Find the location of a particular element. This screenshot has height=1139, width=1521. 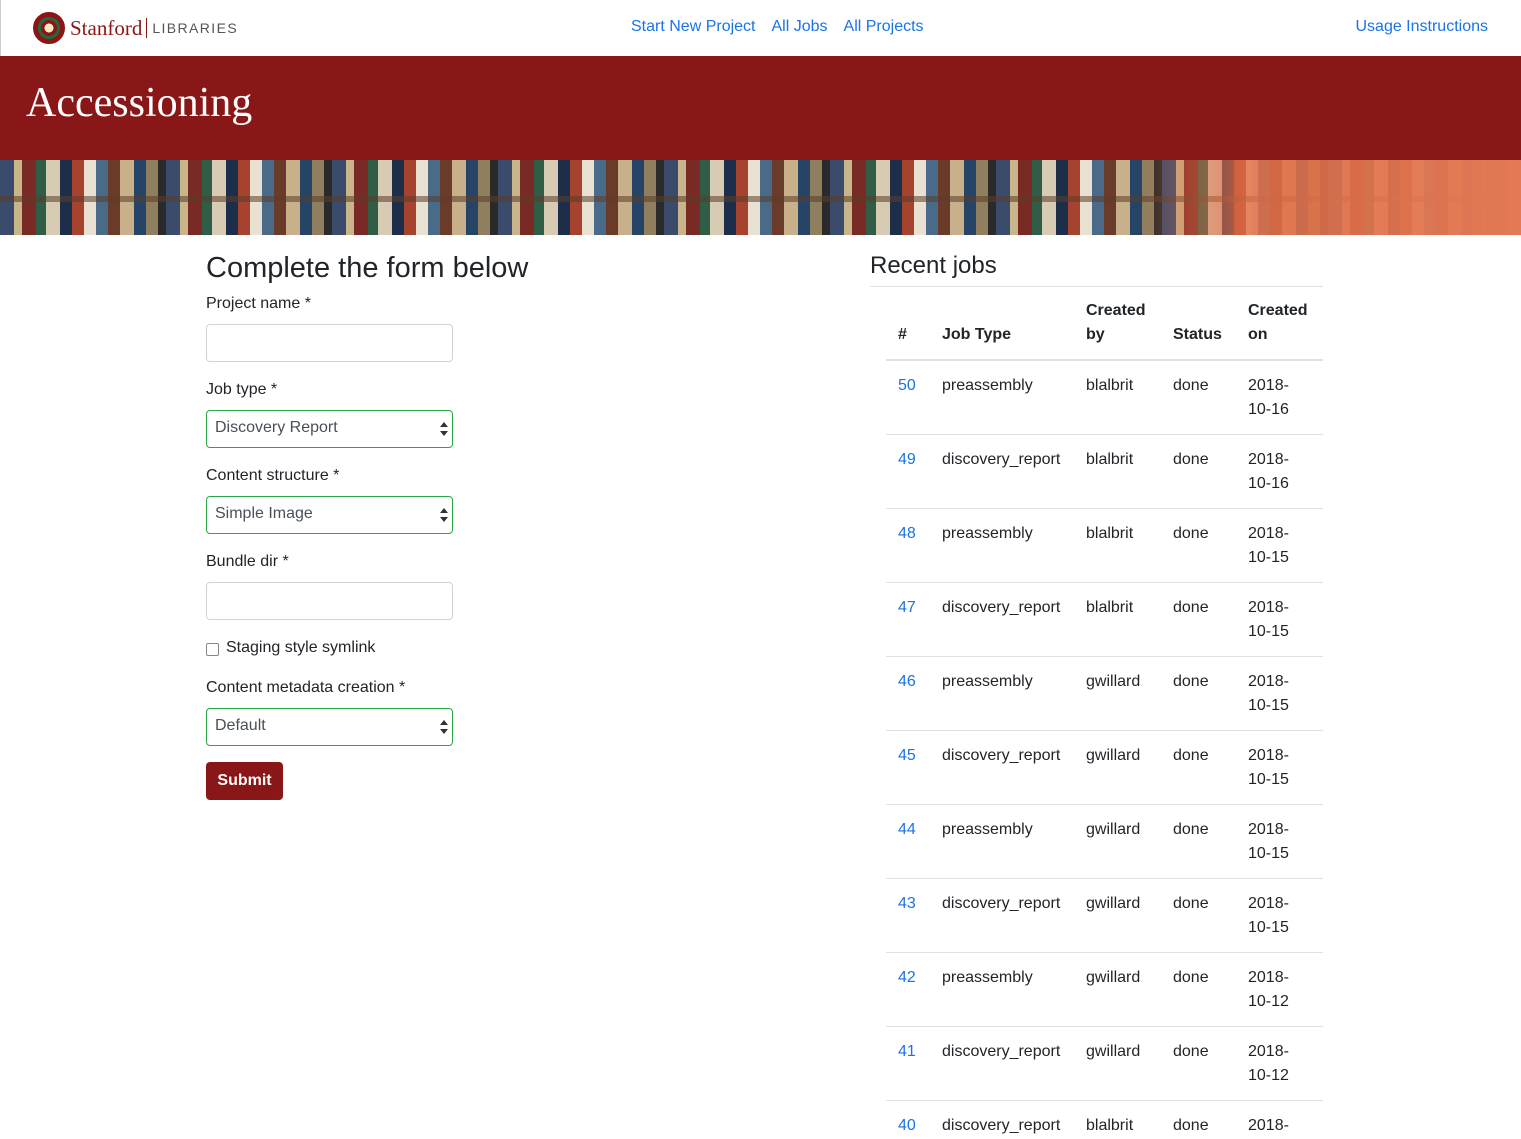

col-header-job-type: Job Type is located at coordinates (1002, 324).